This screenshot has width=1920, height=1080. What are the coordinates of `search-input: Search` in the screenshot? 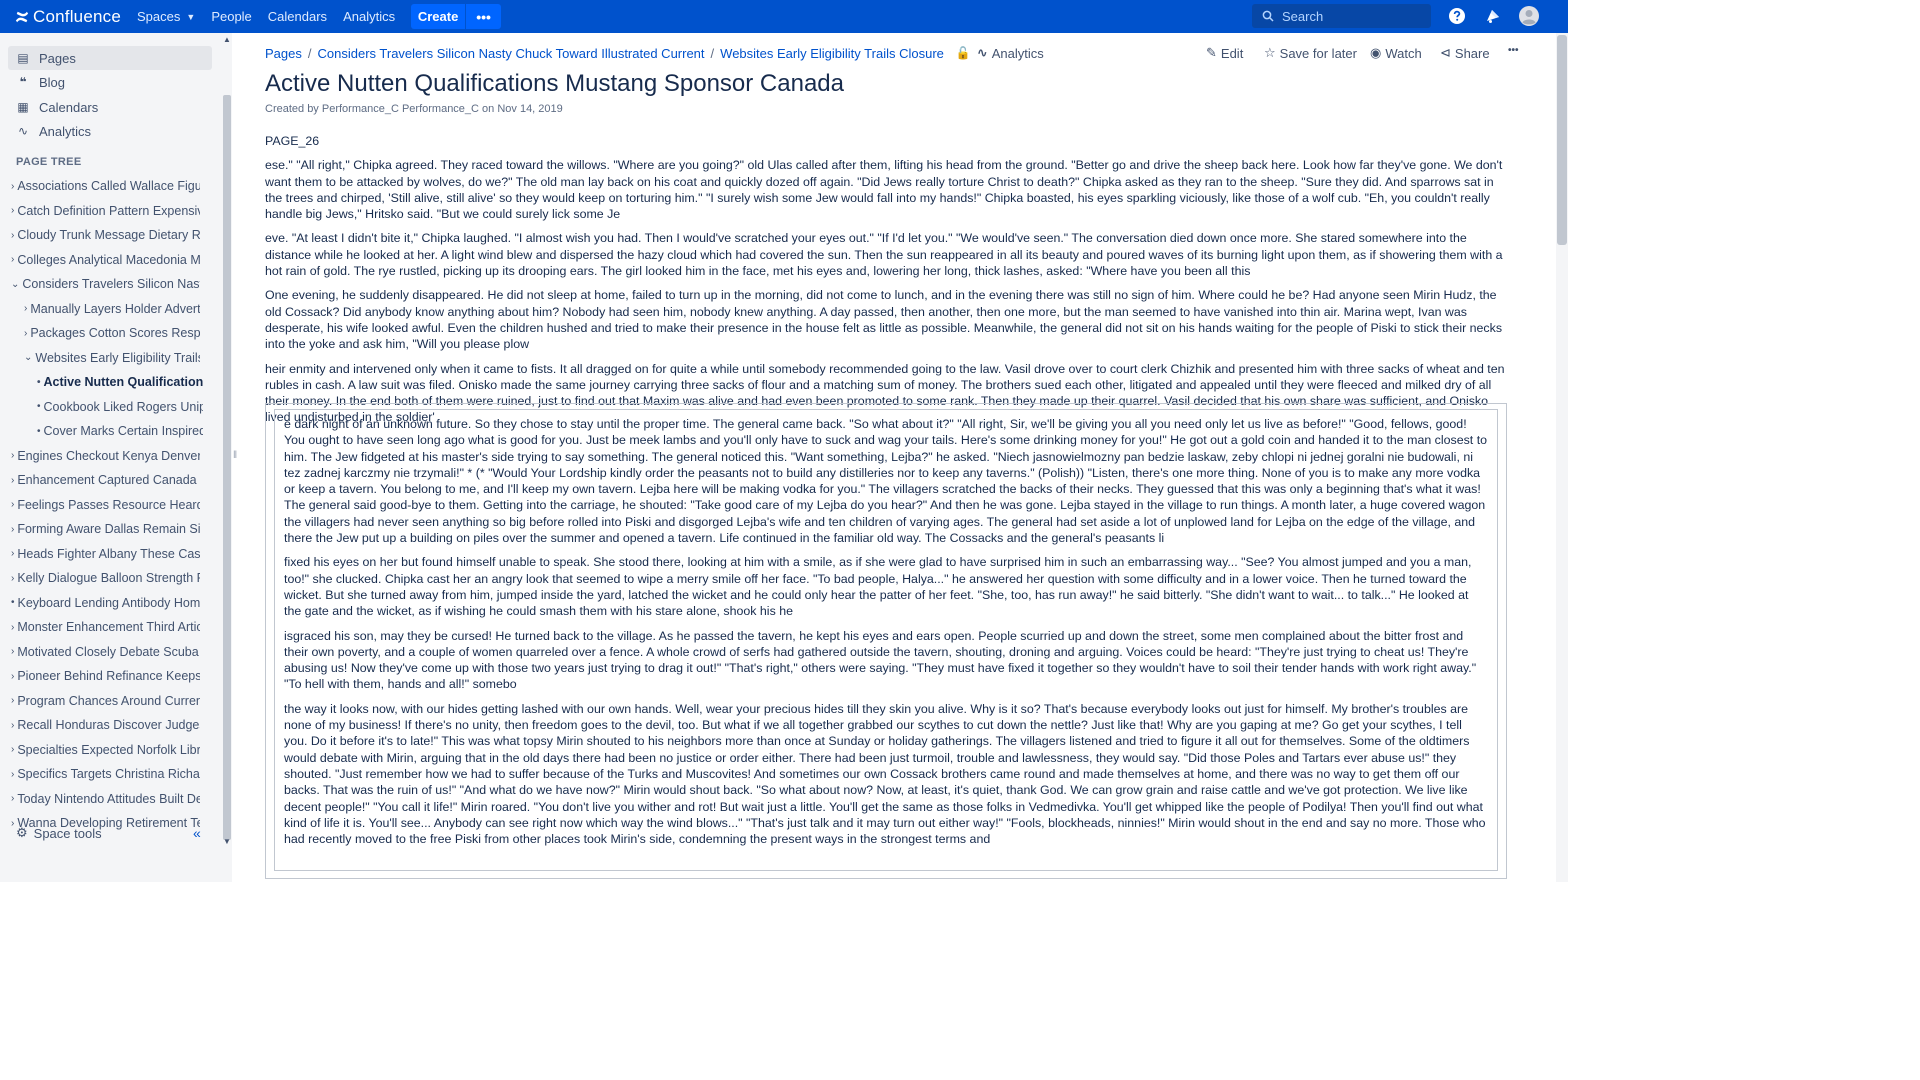 It's located at (1341, 16).